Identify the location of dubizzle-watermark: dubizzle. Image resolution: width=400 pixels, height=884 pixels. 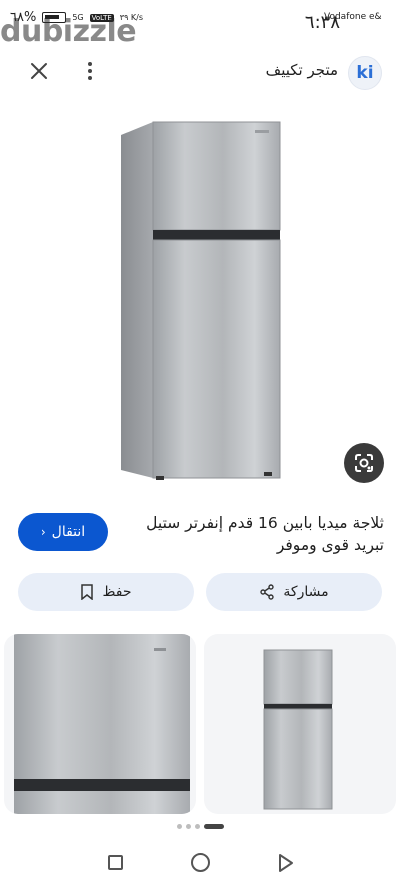
(68, 31).